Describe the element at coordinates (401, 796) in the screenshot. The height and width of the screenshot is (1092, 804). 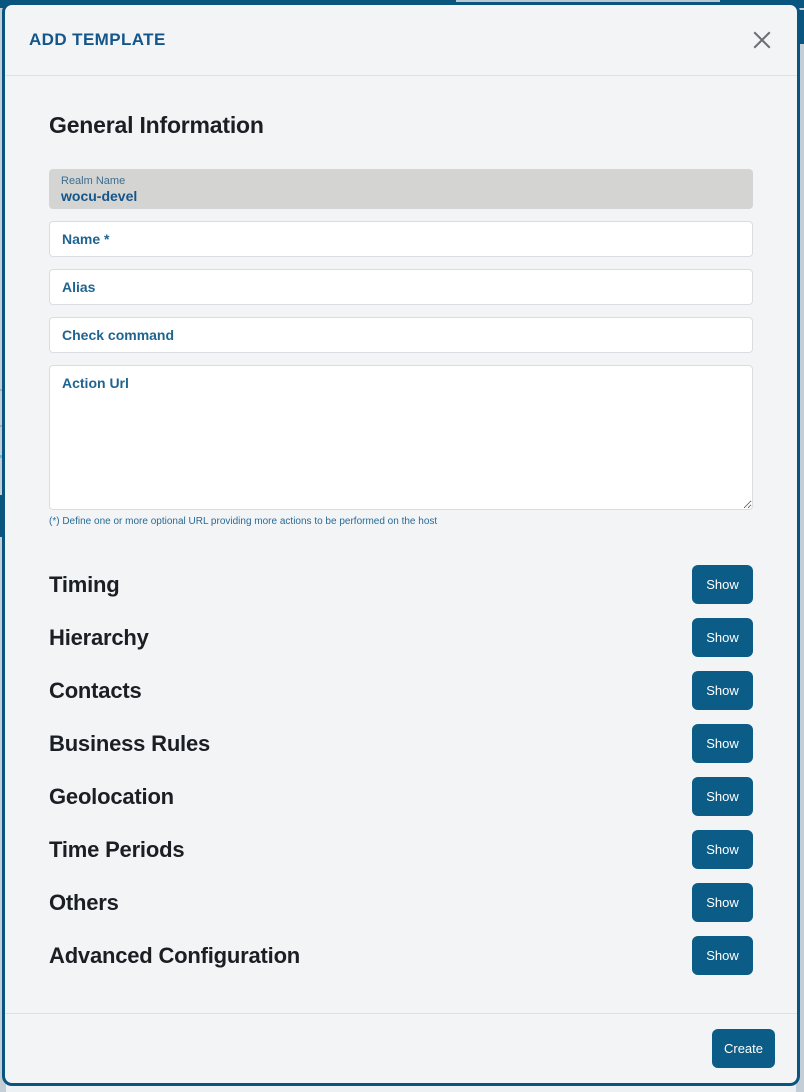
I see `section-row: Geolocation Show` at that location.